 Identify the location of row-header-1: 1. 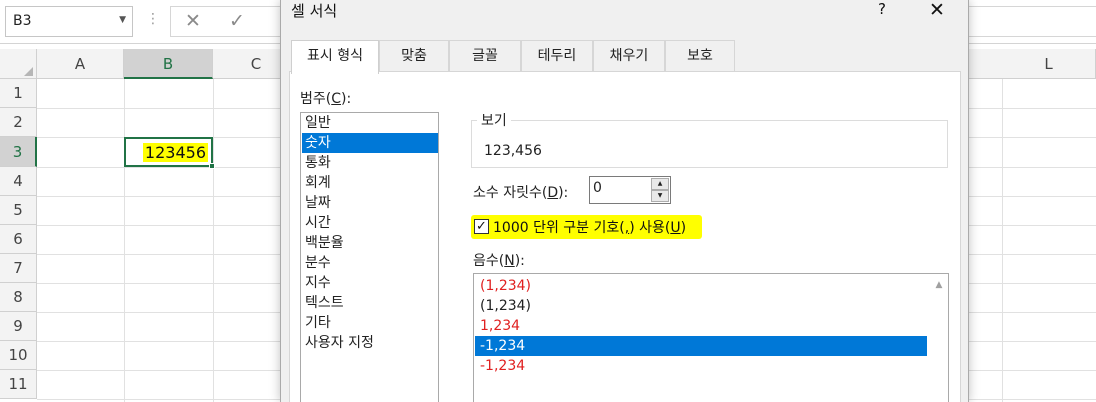
(18, 93).